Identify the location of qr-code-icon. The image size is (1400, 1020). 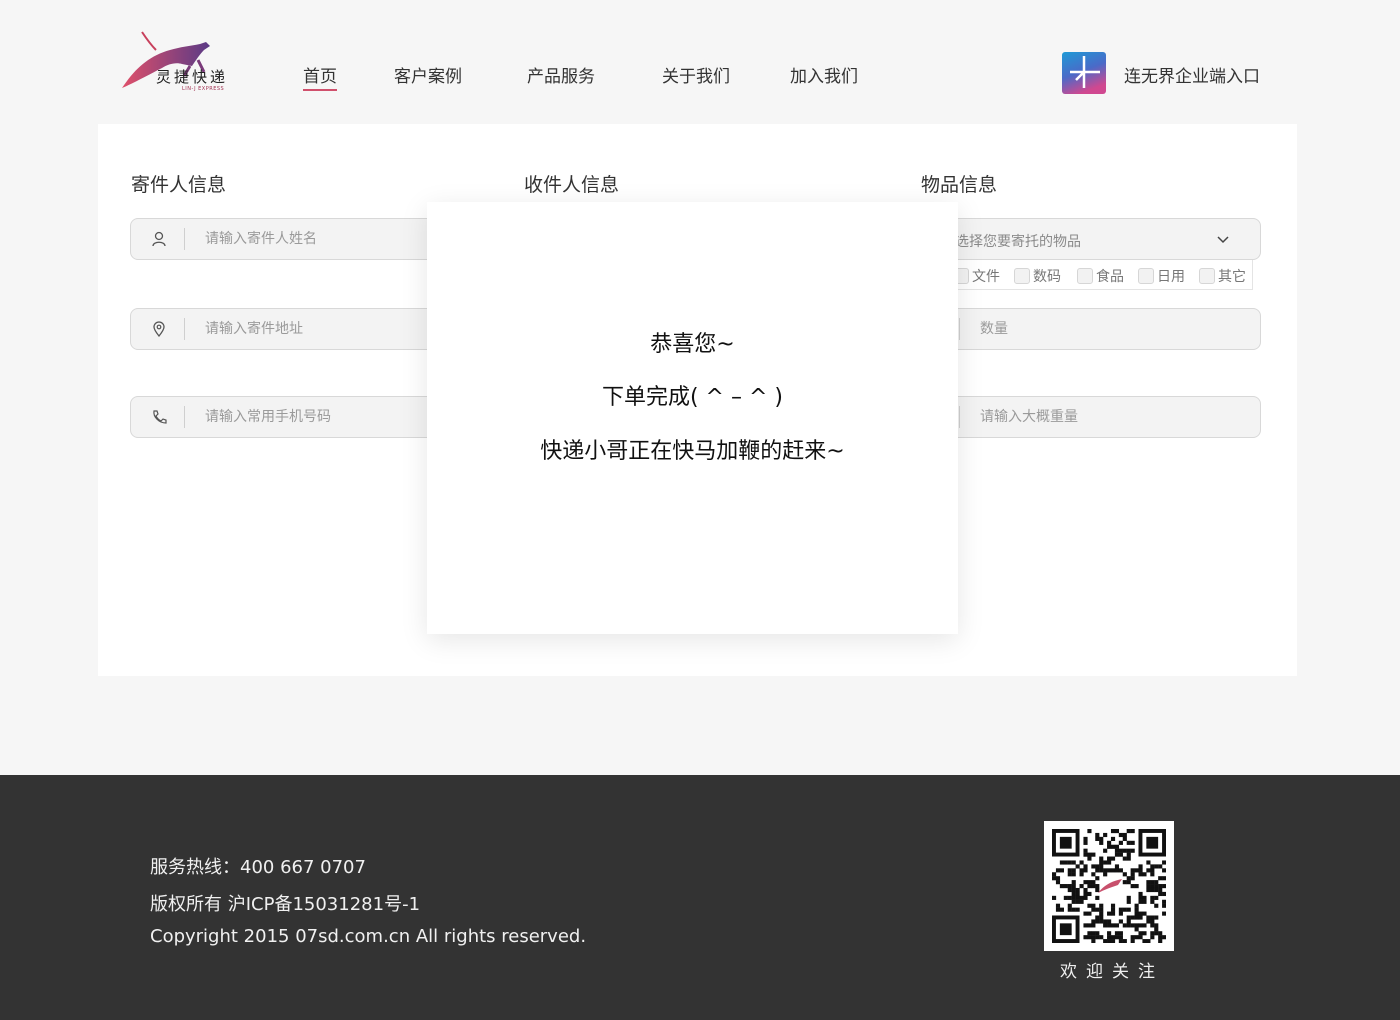
(1109, 886).